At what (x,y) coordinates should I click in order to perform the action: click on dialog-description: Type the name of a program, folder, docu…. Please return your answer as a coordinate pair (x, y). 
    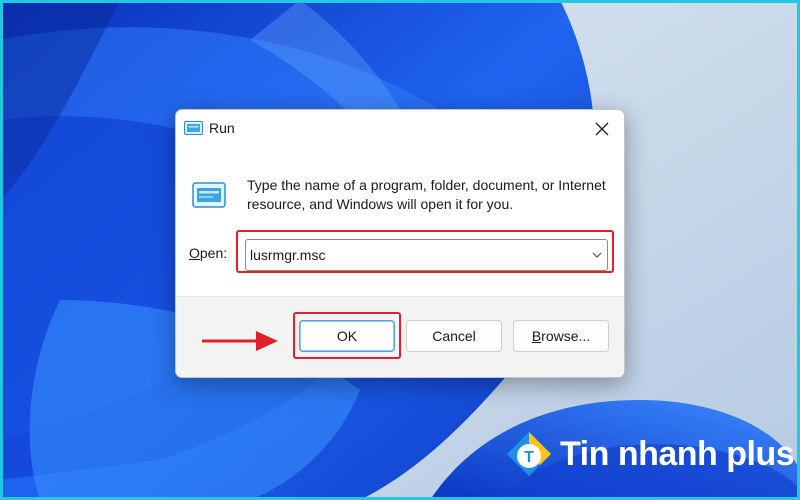
    Looking at the image, I should click on (426, 194).